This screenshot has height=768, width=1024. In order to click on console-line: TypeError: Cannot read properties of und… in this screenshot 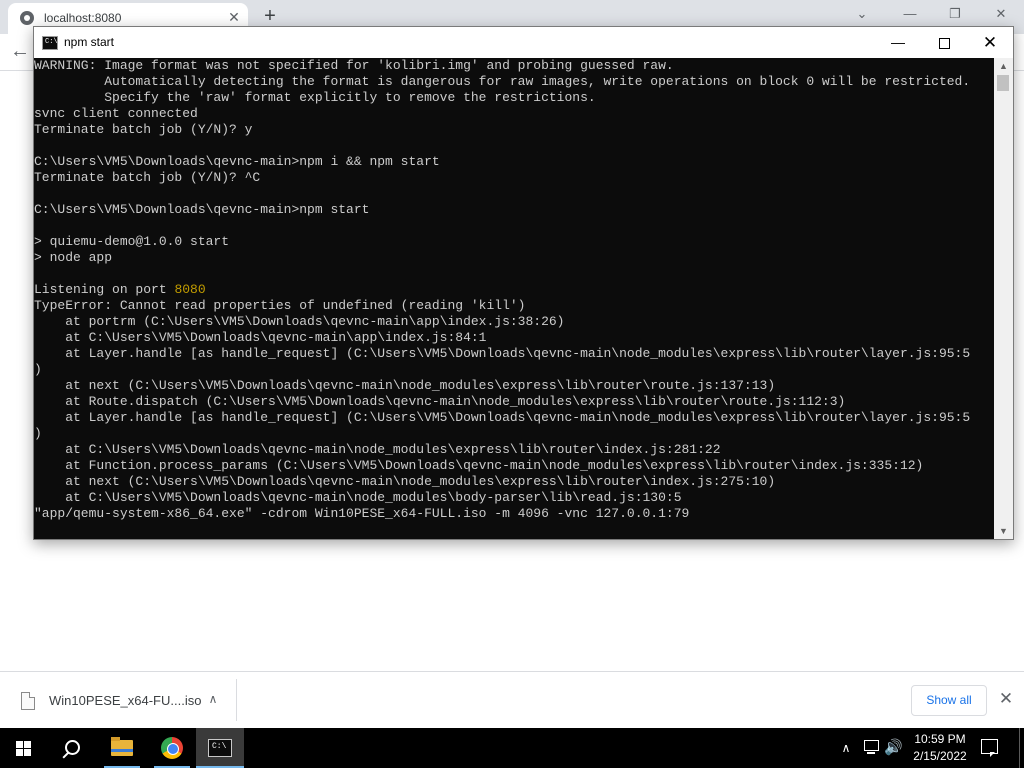, I will do `click(280, 305)`.